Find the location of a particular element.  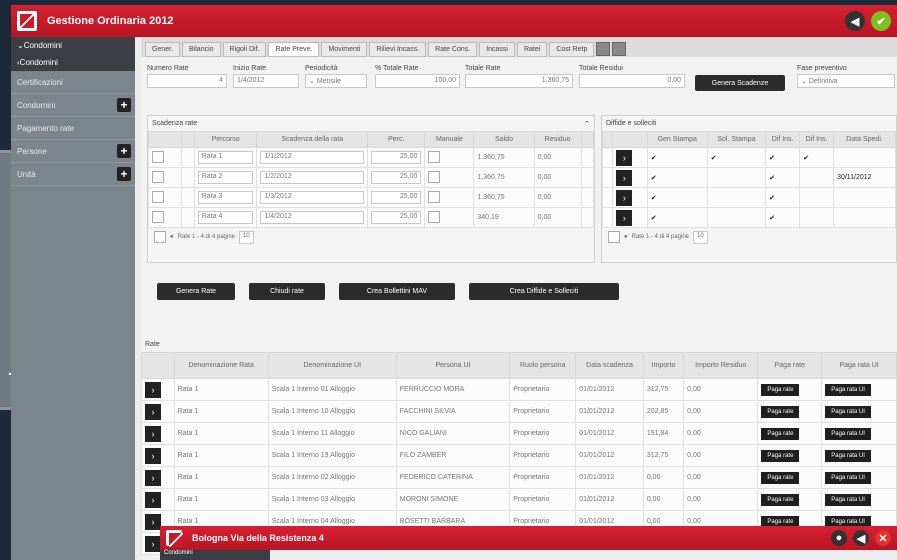

scadenze-pager-checkbox is located at coordinates (160, 237).